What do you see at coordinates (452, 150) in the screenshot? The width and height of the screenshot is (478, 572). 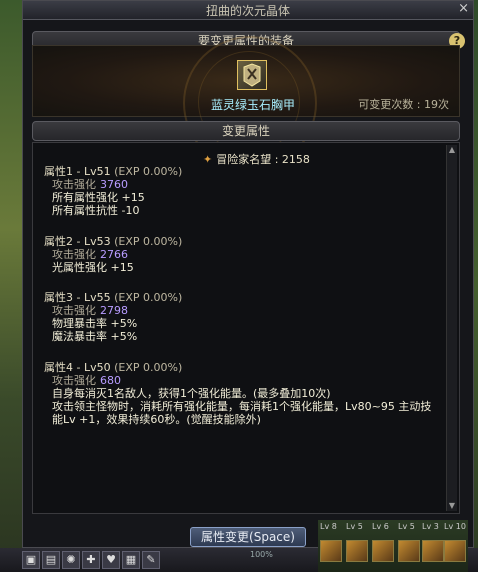 I see `scroll-up-icon: ▲` at bounding box center [452, 150].